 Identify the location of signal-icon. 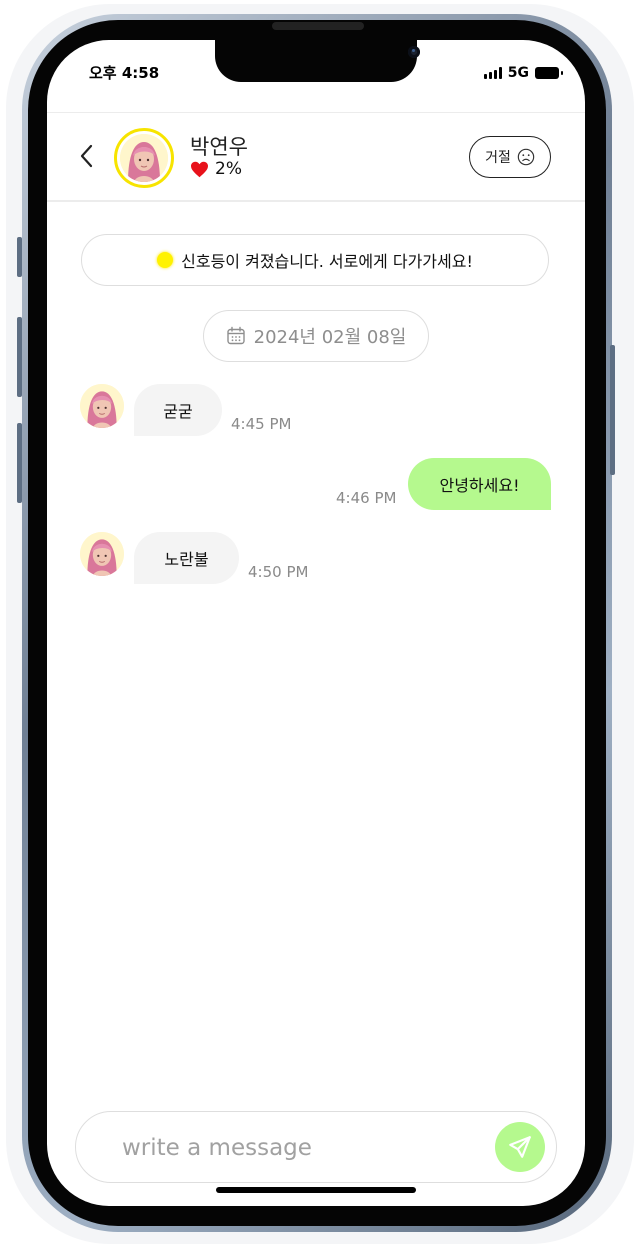
(492, 73).